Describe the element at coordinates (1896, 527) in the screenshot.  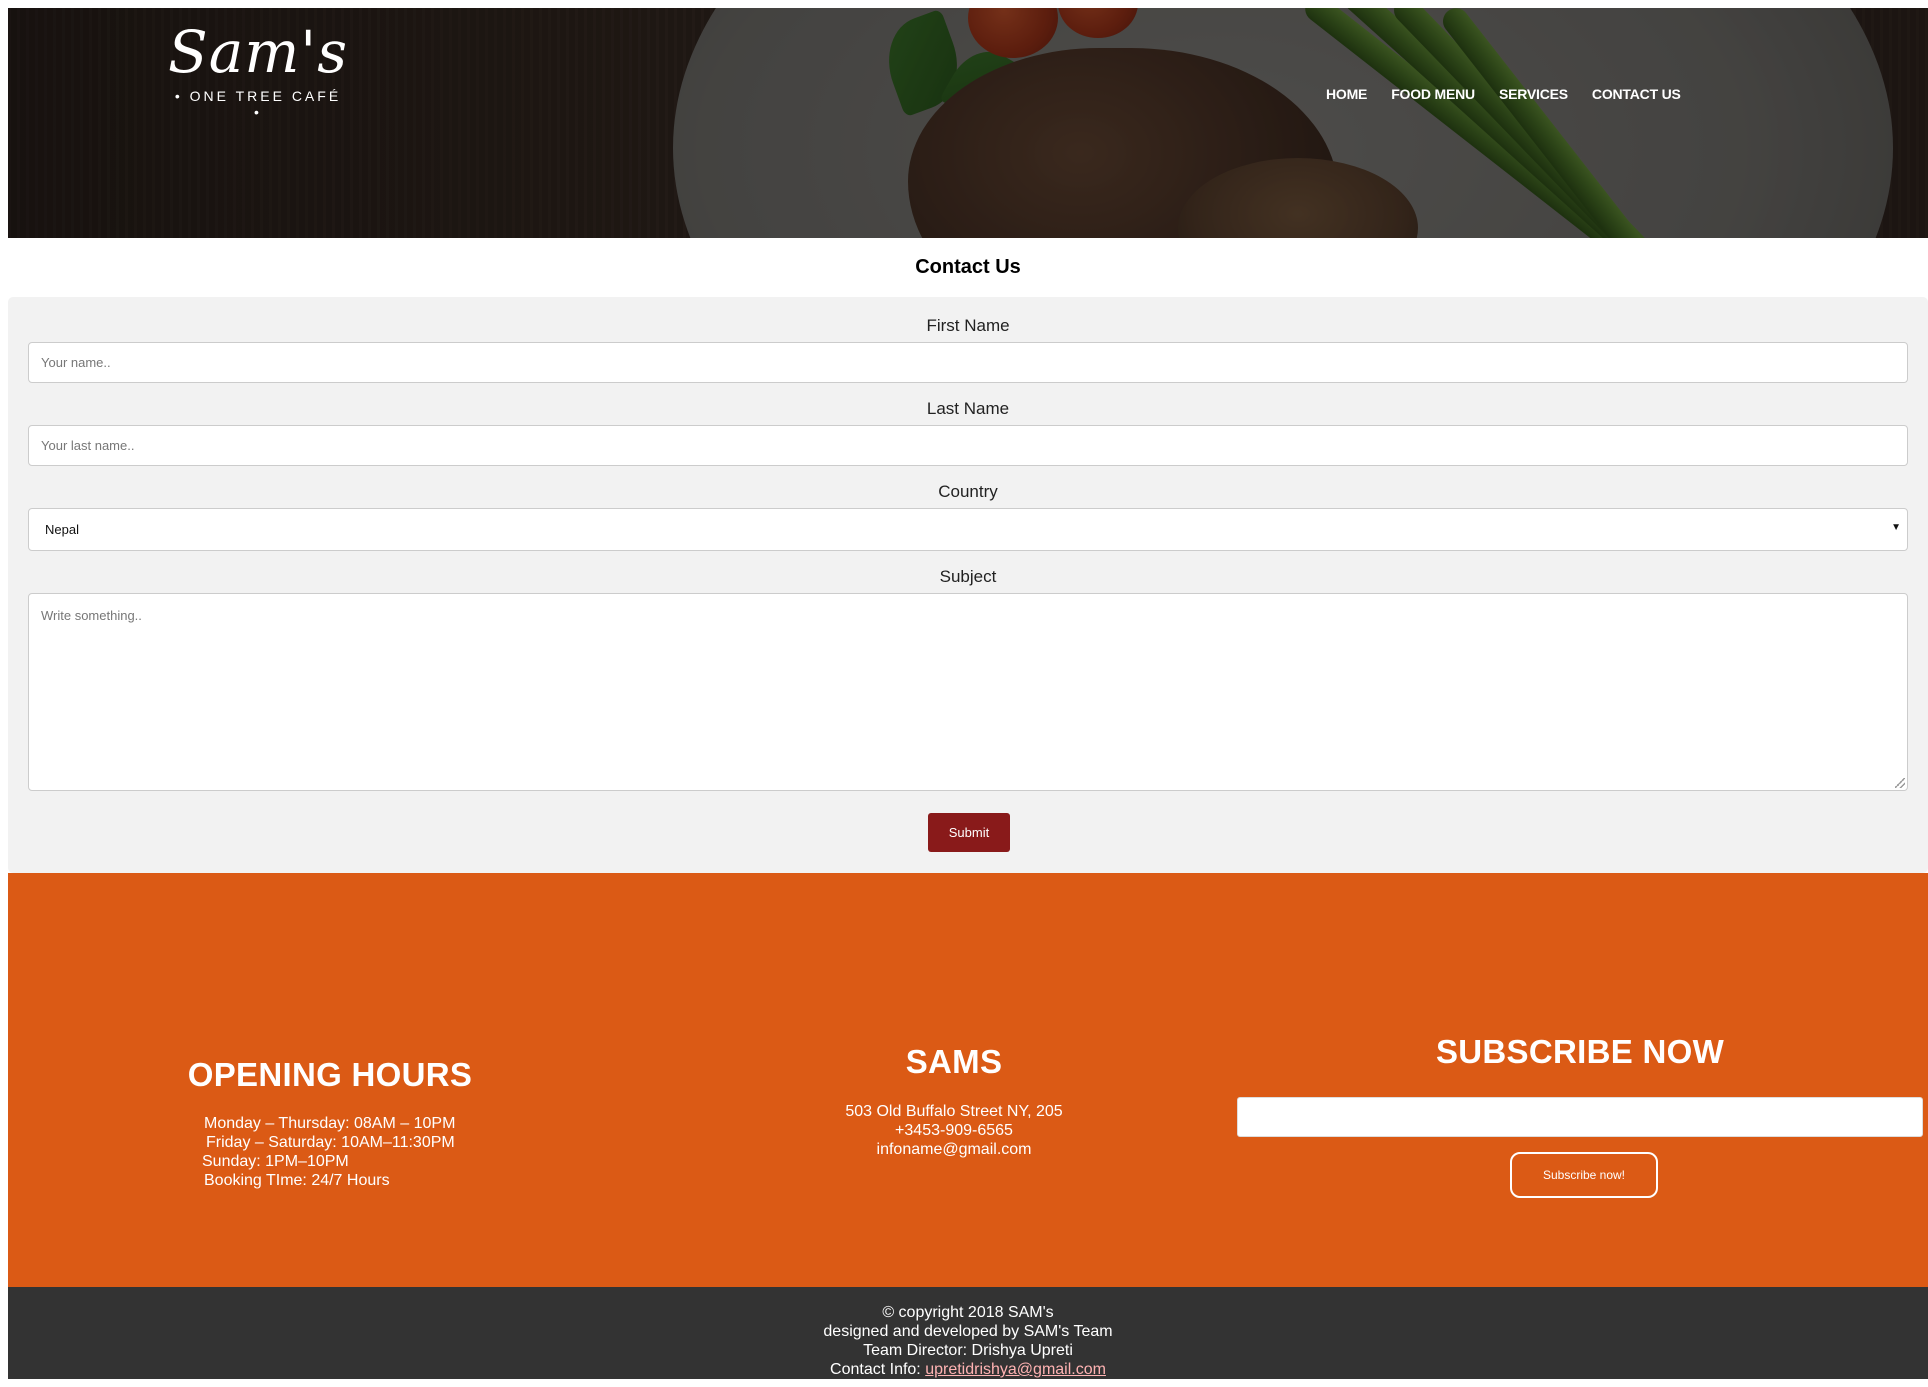
I see `chevron-down-icon: ▼` at that location.